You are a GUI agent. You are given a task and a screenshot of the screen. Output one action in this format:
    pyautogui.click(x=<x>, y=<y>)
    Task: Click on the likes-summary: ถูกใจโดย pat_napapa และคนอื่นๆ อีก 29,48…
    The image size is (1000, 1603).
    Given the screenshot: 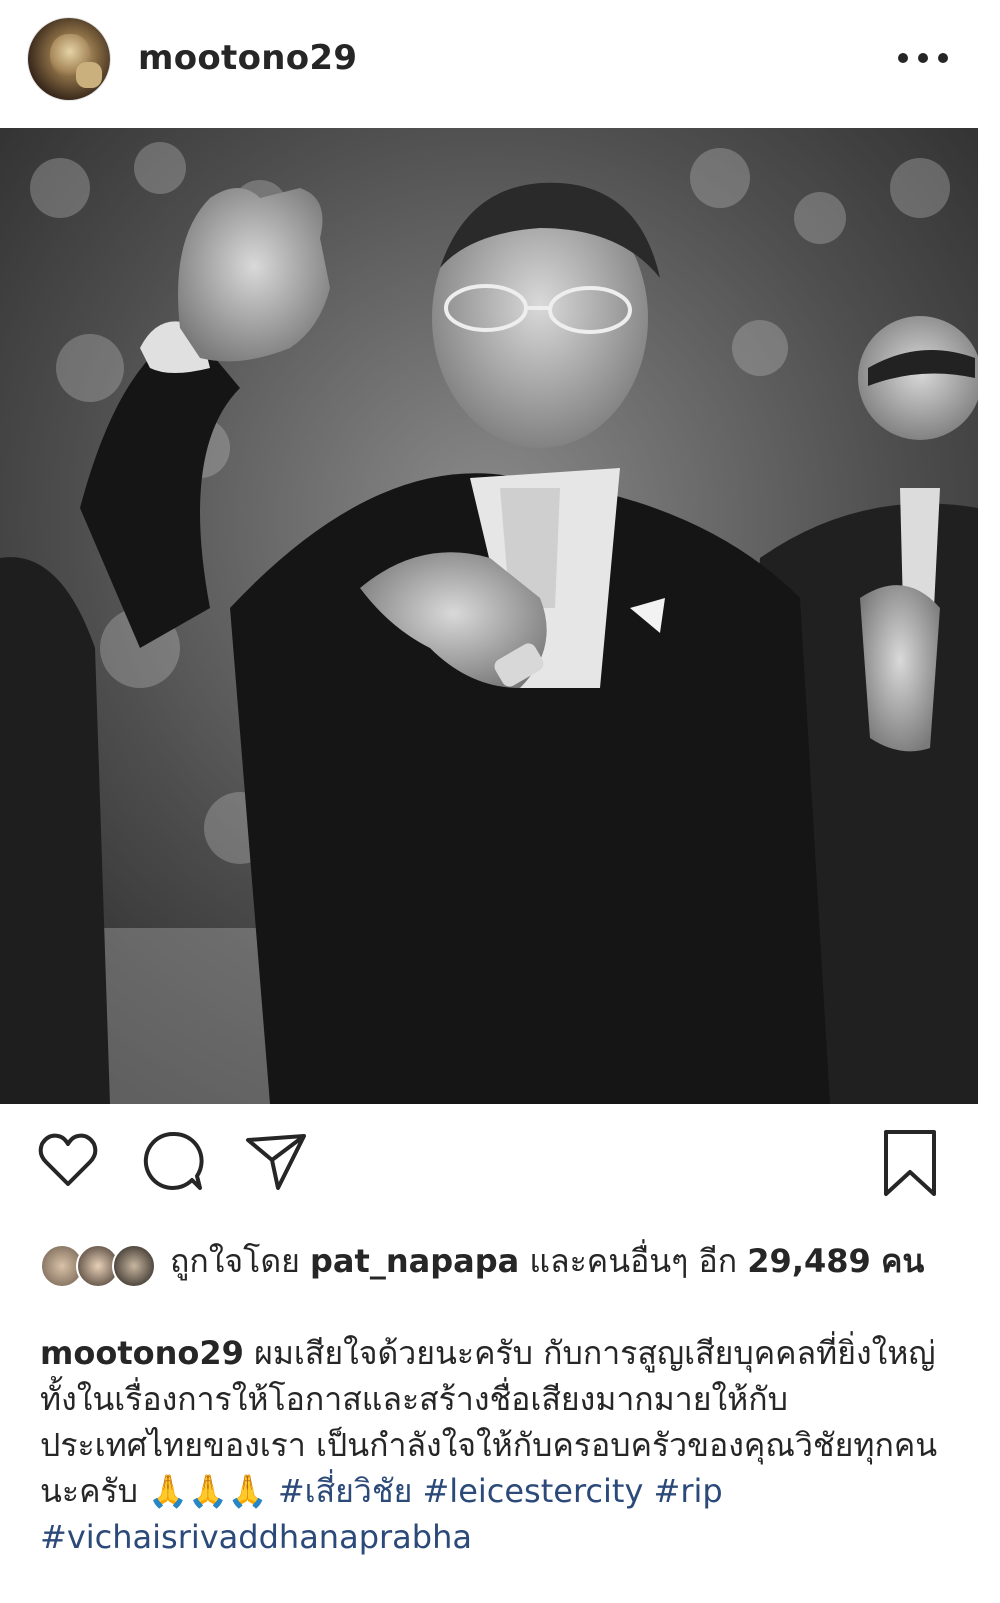 What is the action you would take?
    pyautogui.click(x=560, y=1261)
    